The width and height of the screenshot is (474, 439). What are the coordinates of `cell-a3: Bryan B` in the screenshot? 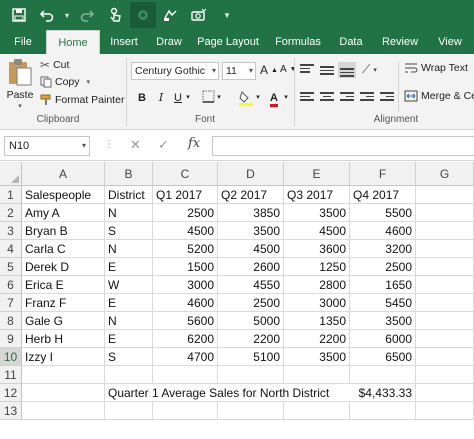 It's located at (63, 231).